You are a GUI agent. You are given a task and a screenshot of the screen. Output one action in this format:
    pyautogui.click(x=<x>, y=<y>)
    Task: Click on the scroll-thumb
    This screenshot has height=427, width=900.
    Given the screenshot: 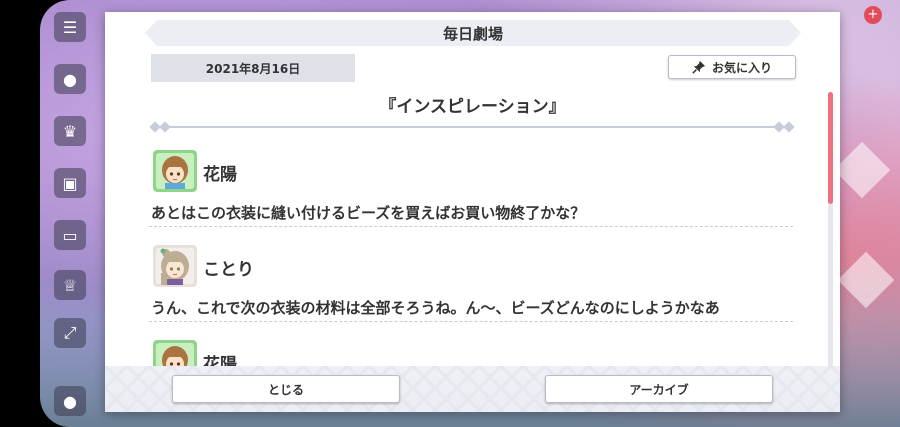 What is the action you would take?
    pyautogui.click(x=830, y=148)
    